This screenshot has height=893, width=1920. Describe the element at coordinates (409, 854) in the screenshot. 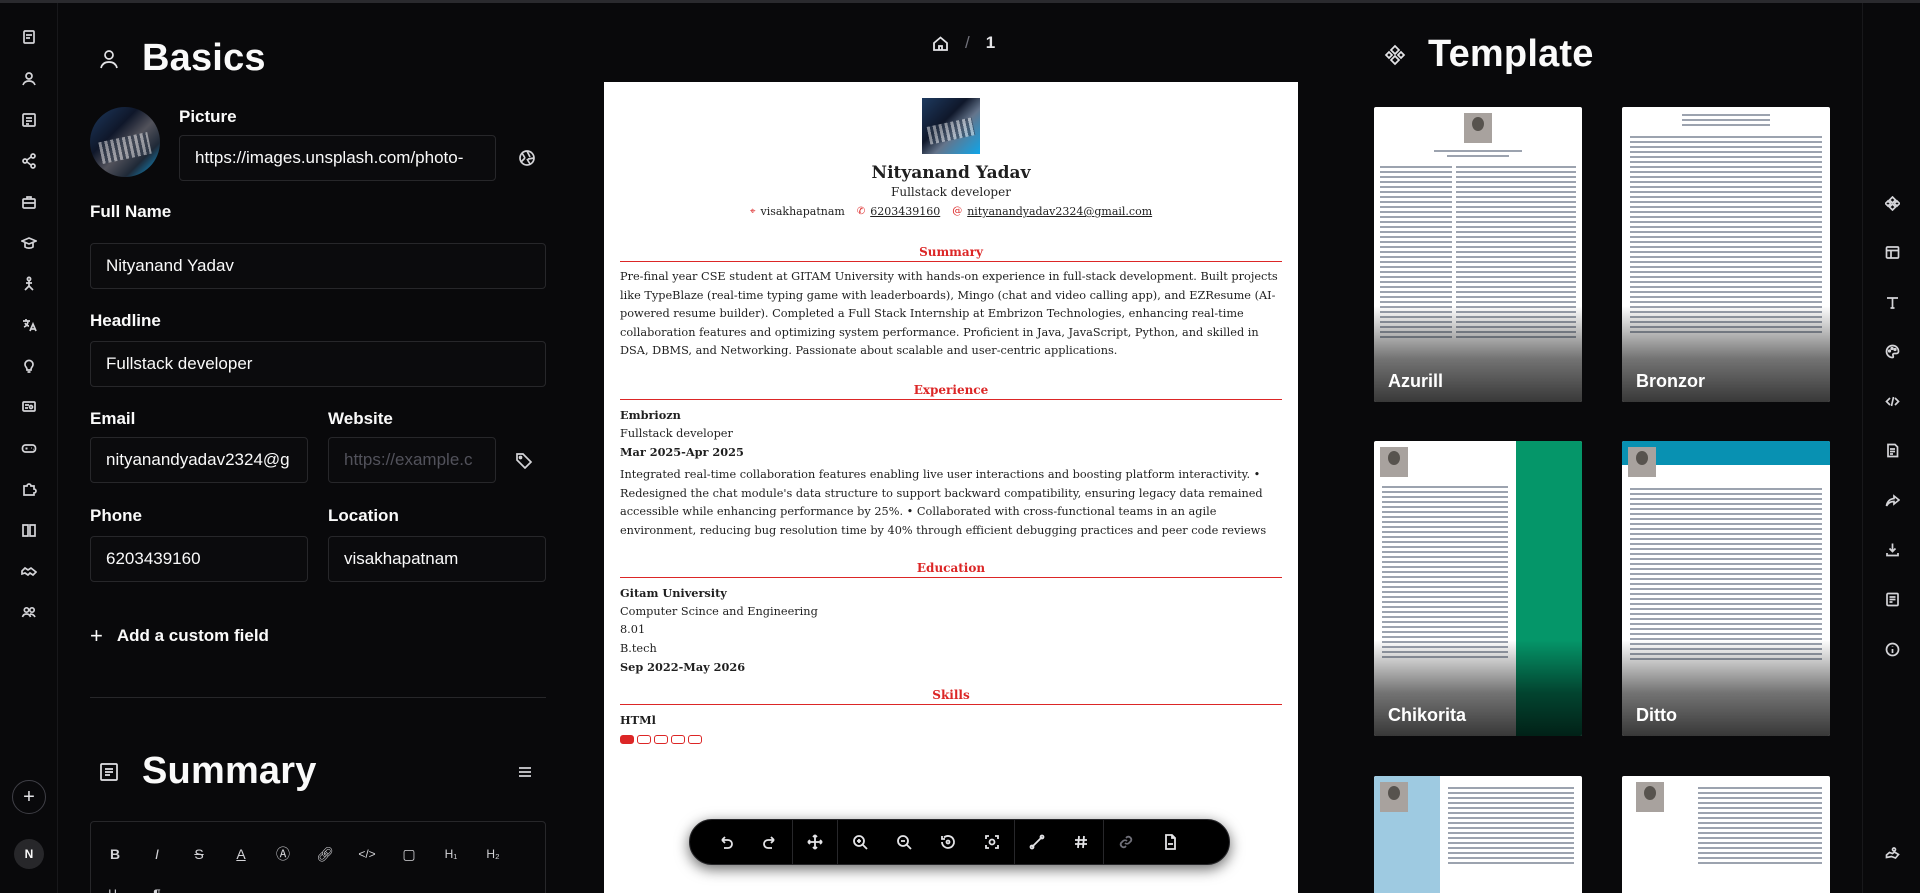

I see `code-block-icon: ▢` at that location.